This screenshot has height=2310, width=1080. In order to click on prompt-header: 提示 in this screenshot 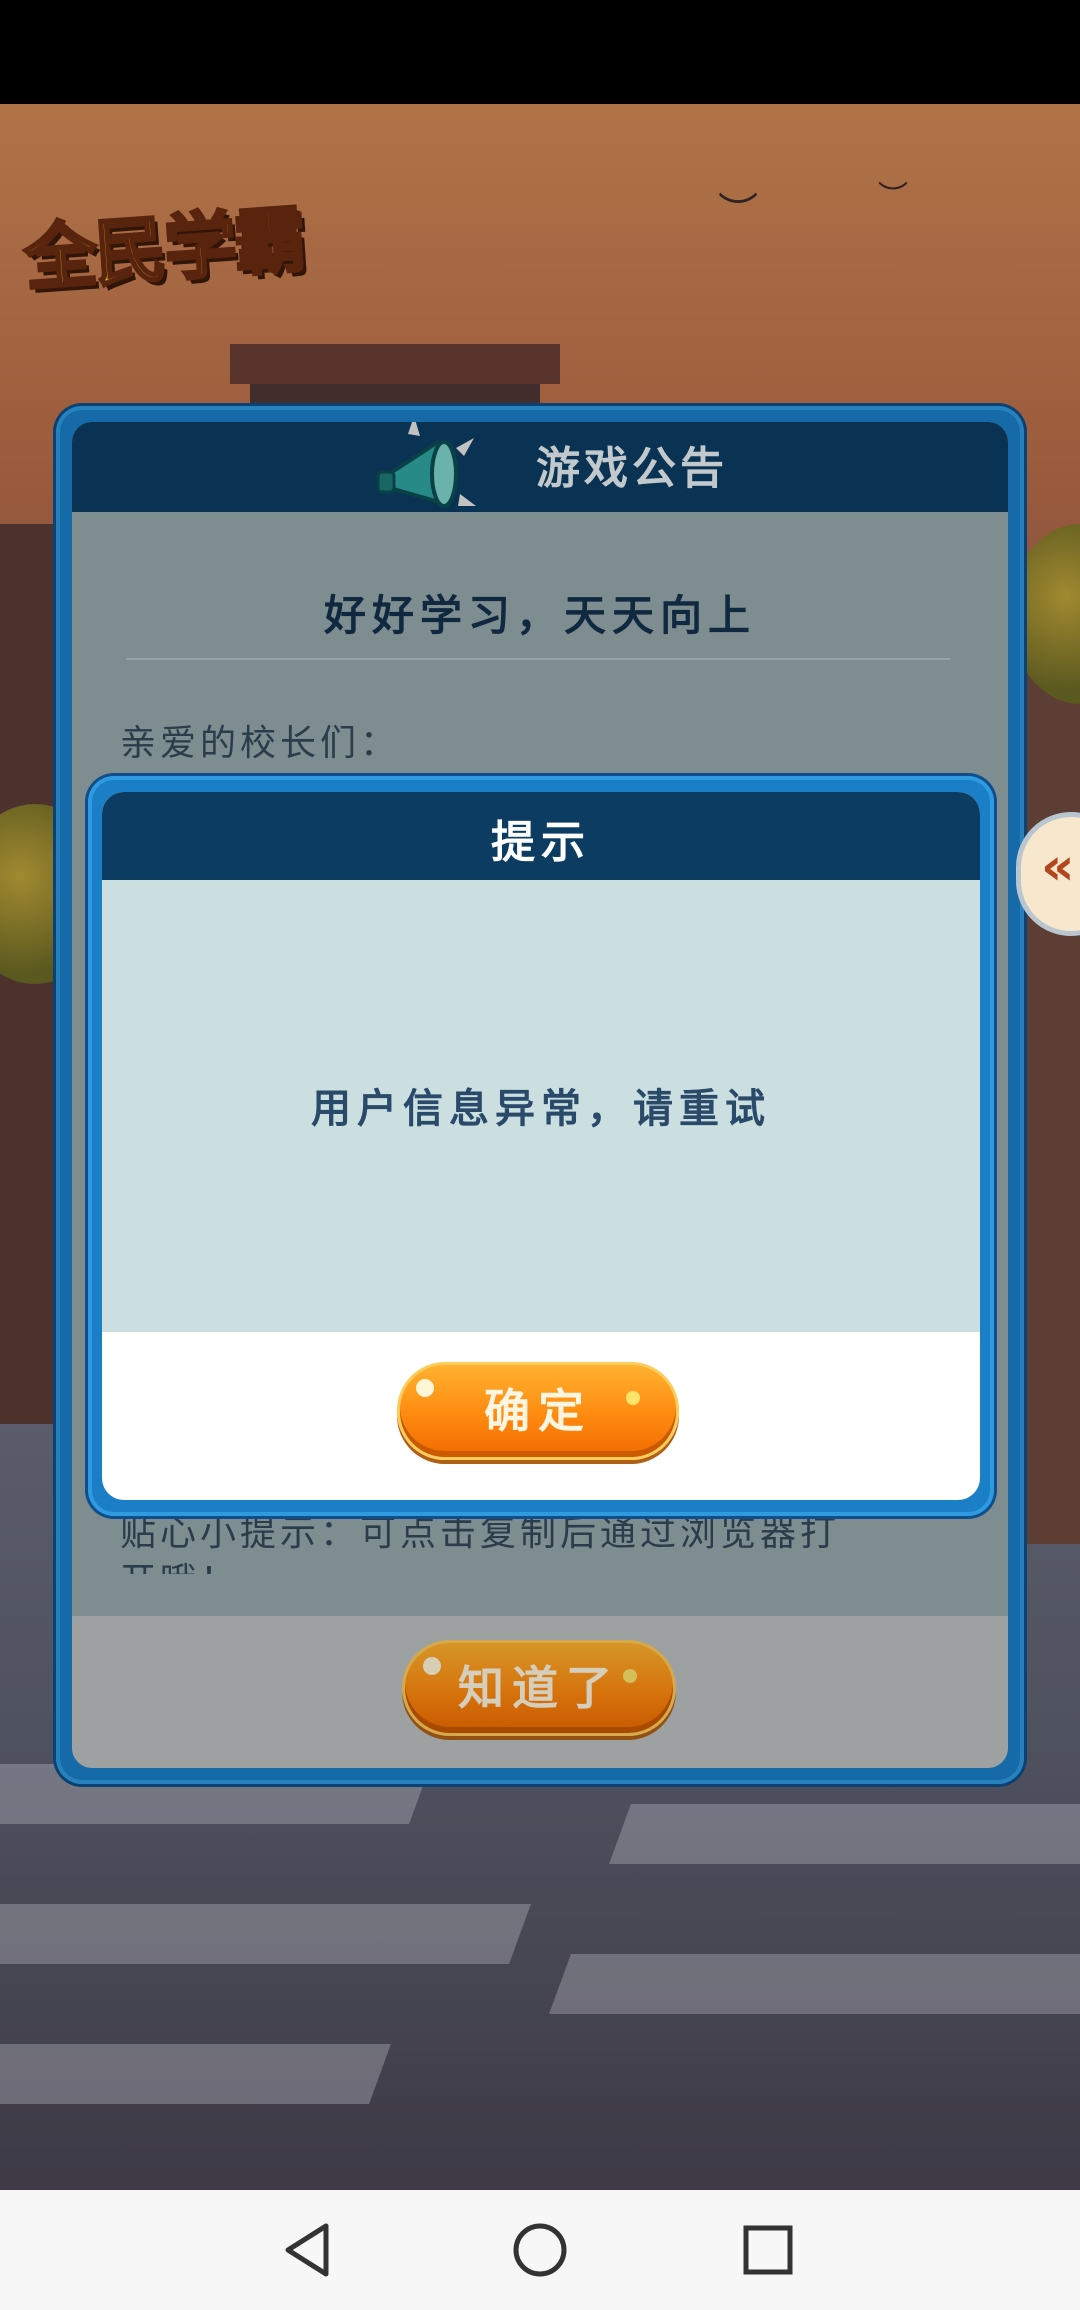, I will do `click(541, 836)`.